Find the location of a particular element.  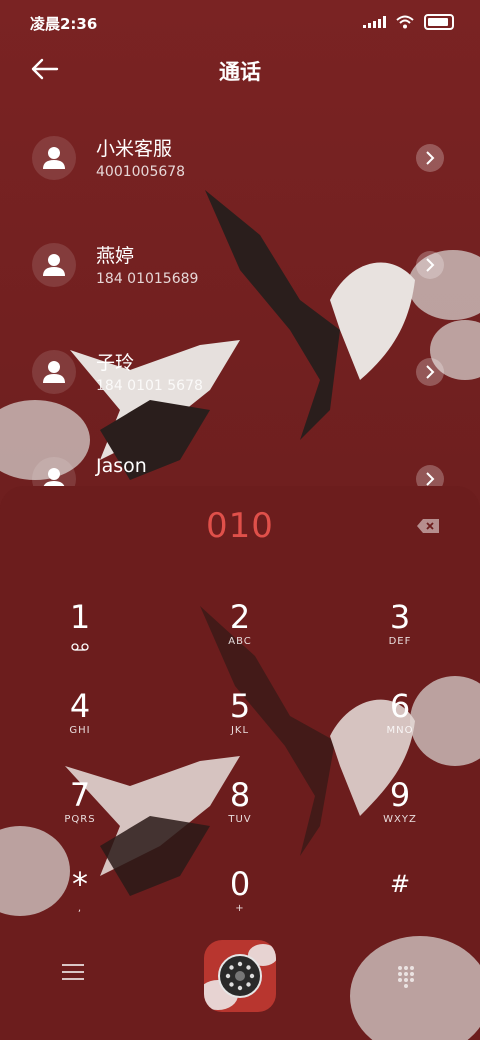

key-star: * , is located at coordinates (80, 907).